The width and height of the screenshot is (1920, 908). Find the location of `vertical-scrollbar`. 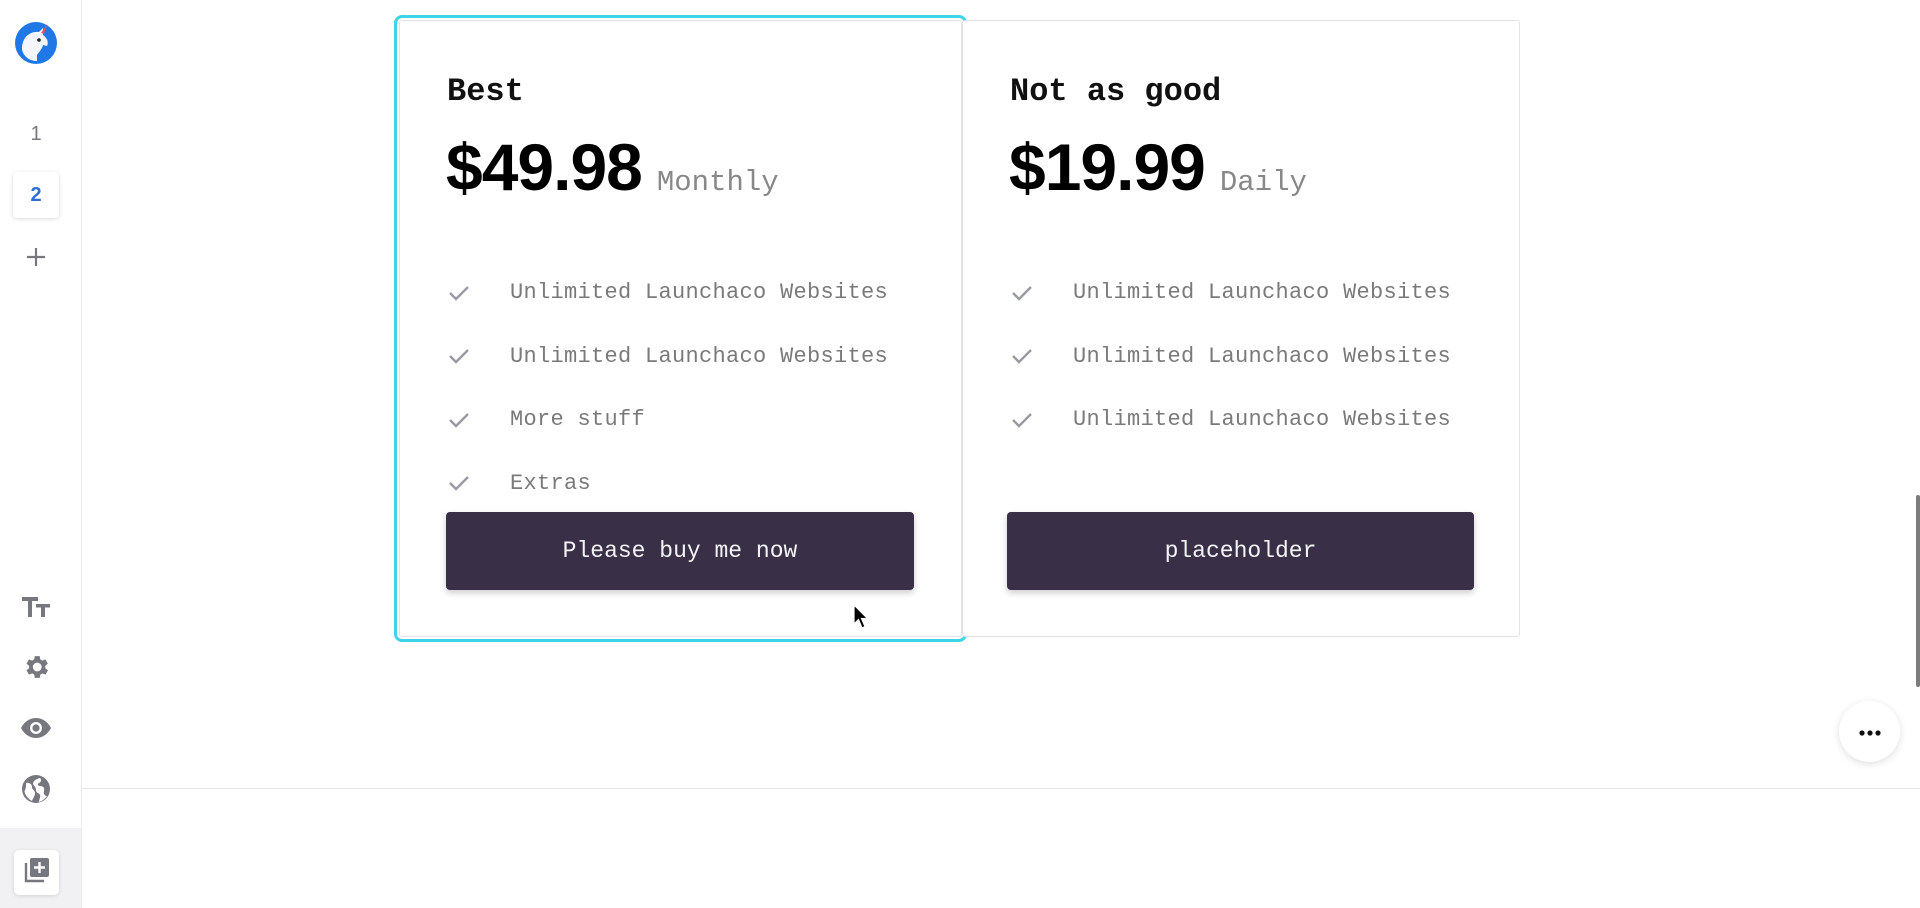

vertical-scrollbar is located at coordinates (1918, 591).